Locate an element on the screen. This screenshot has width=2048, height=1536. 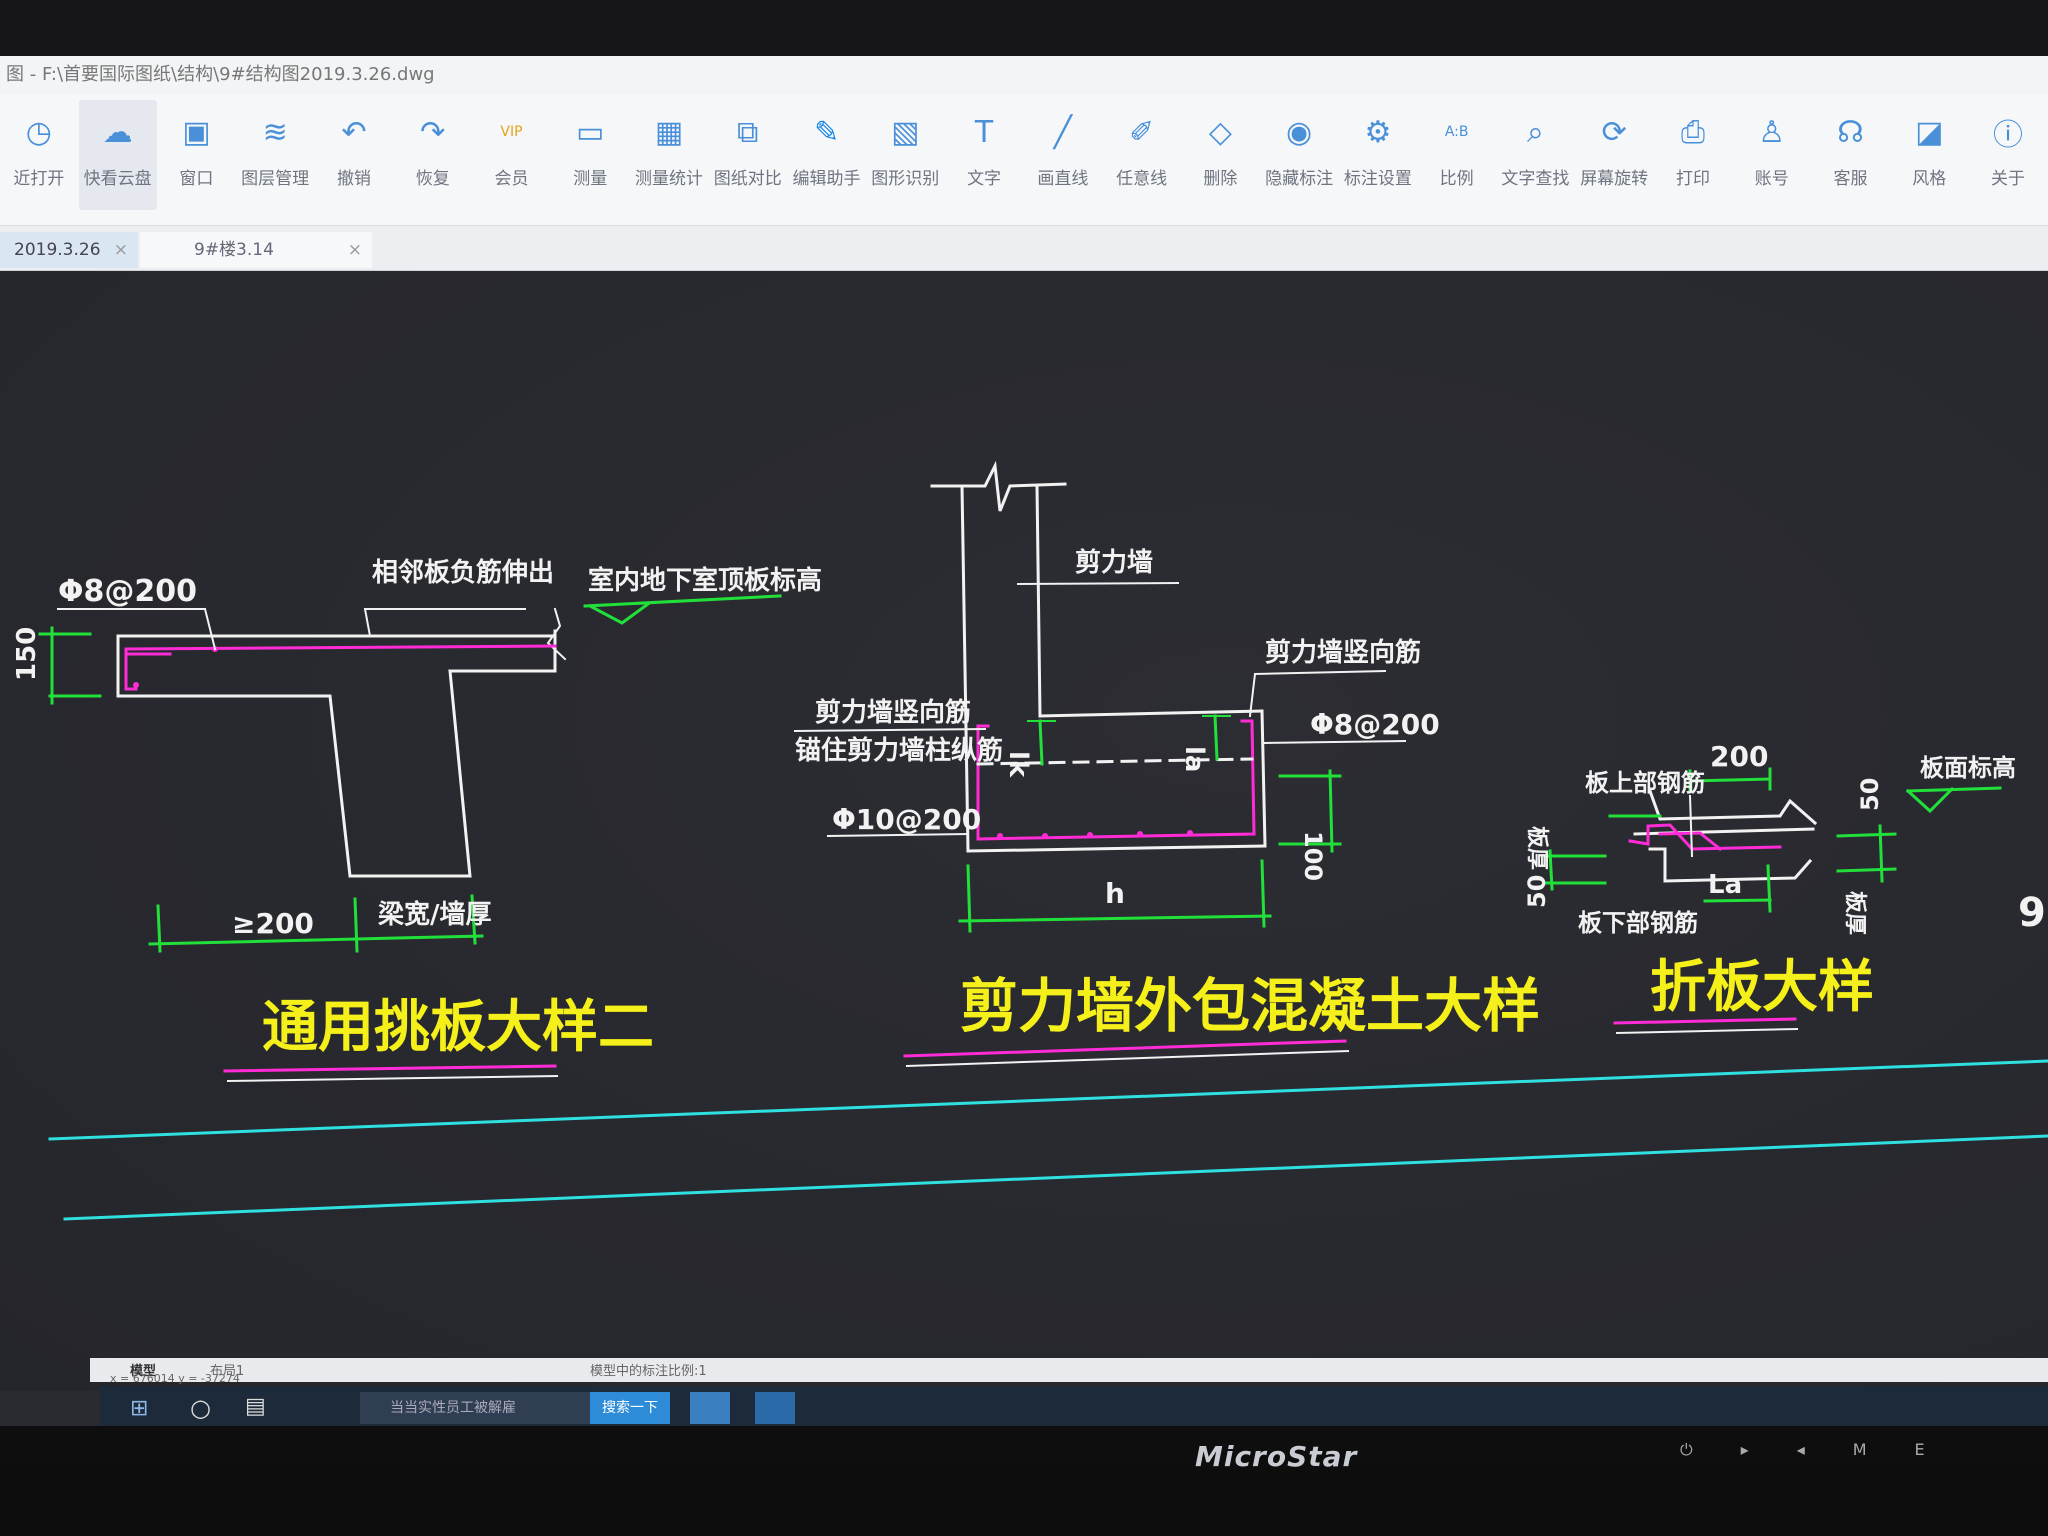
toolbar-button-redo: ↷ 恢复 is located at coordinates (433, 155).